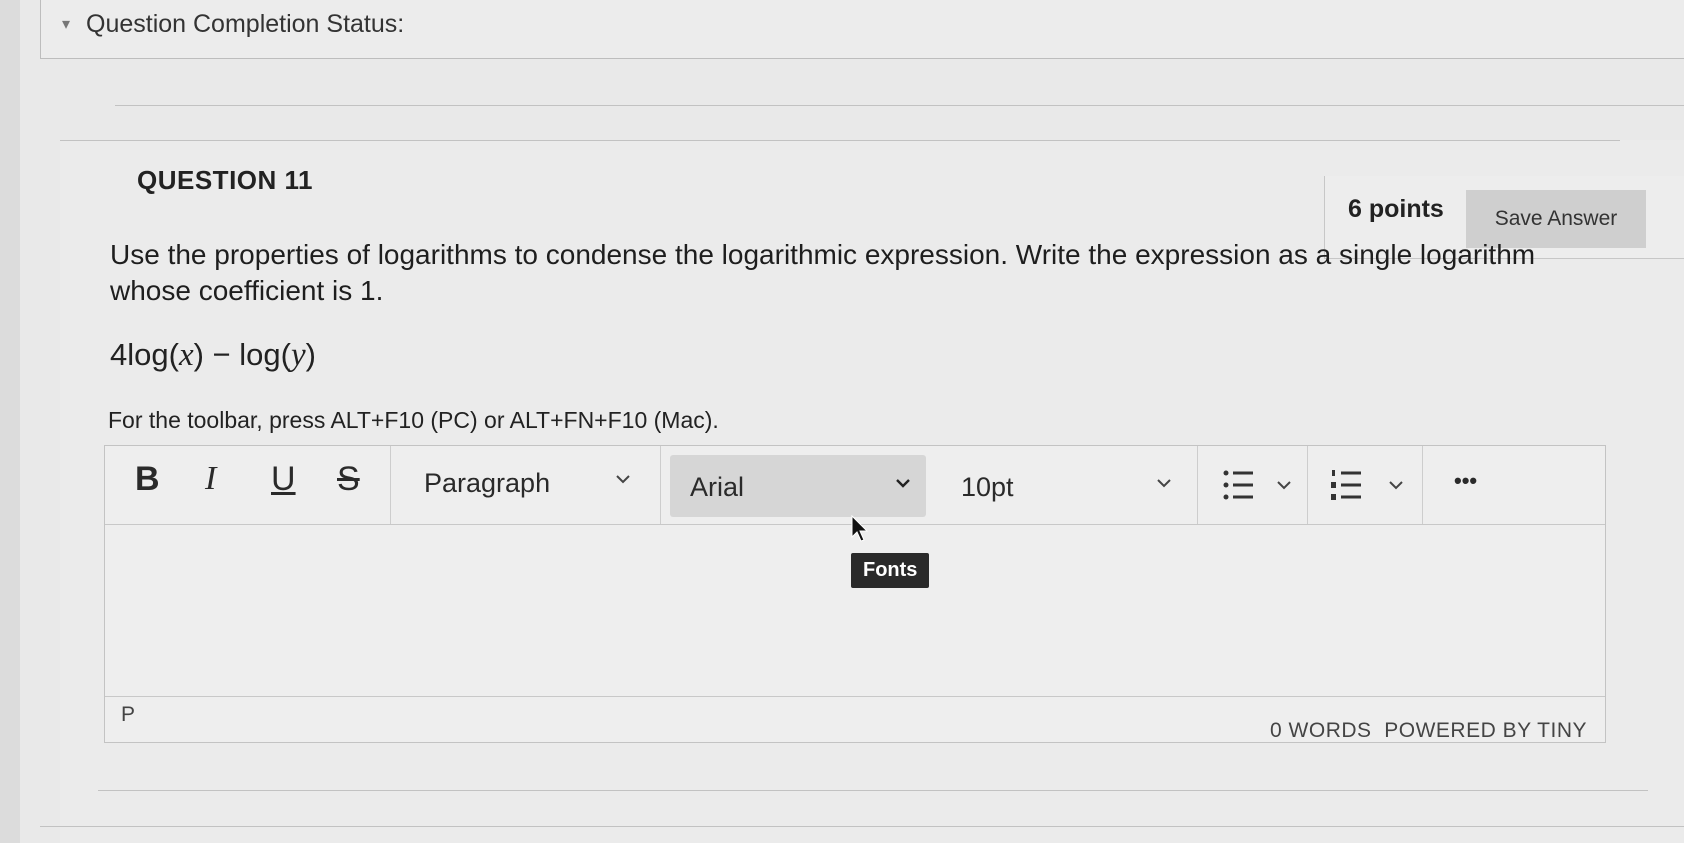 This screenshot has width=1684, height=843. What do you see at coordinates (225, 180) in the screenshot?
I see `question-title: QUESTION 11` at bounding box center [225, 180].